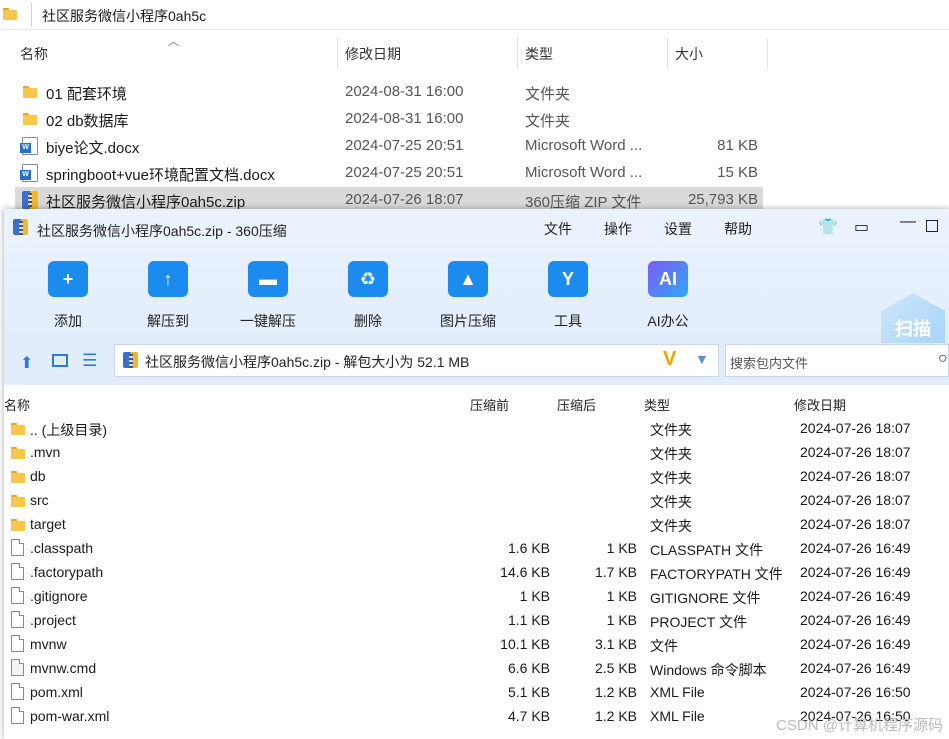 The image size is (949, 739). What do you see at coordinates (45, 452) in the screenshot?
I see `file-name: .mvn` at bounding box center [45, 452].